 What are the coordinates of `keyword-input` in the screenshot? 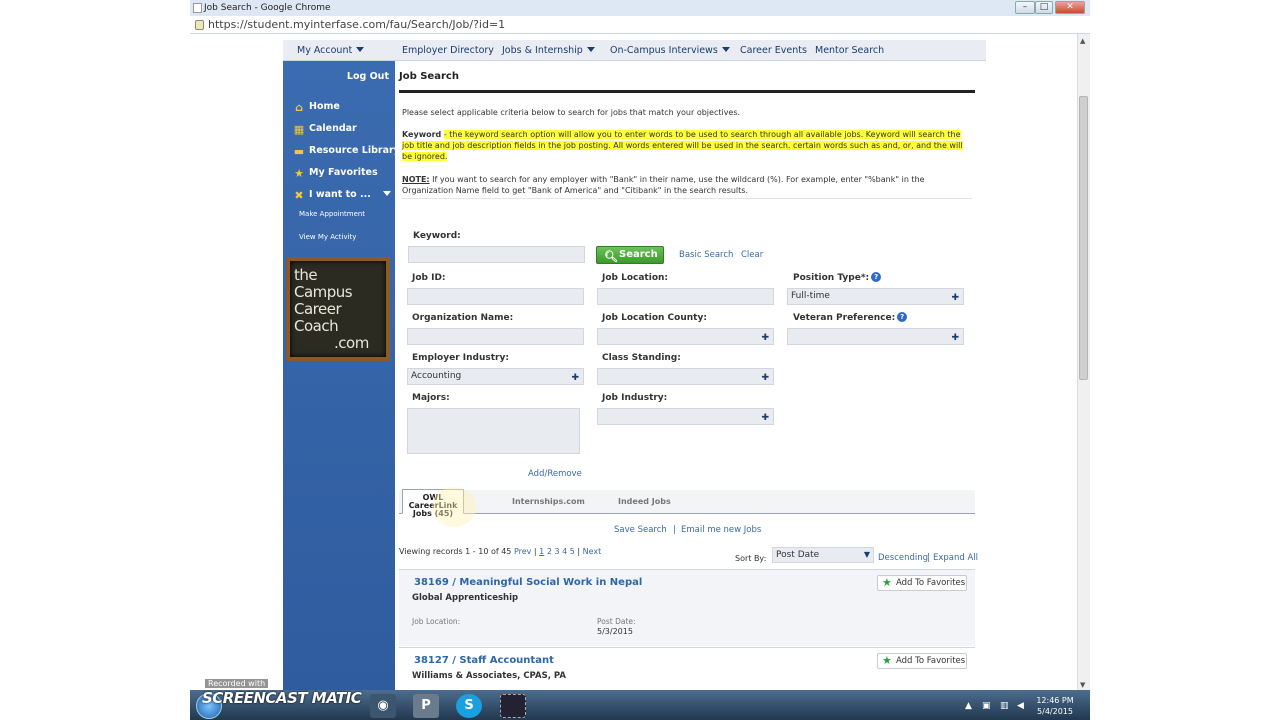 It's located at (496, 254).